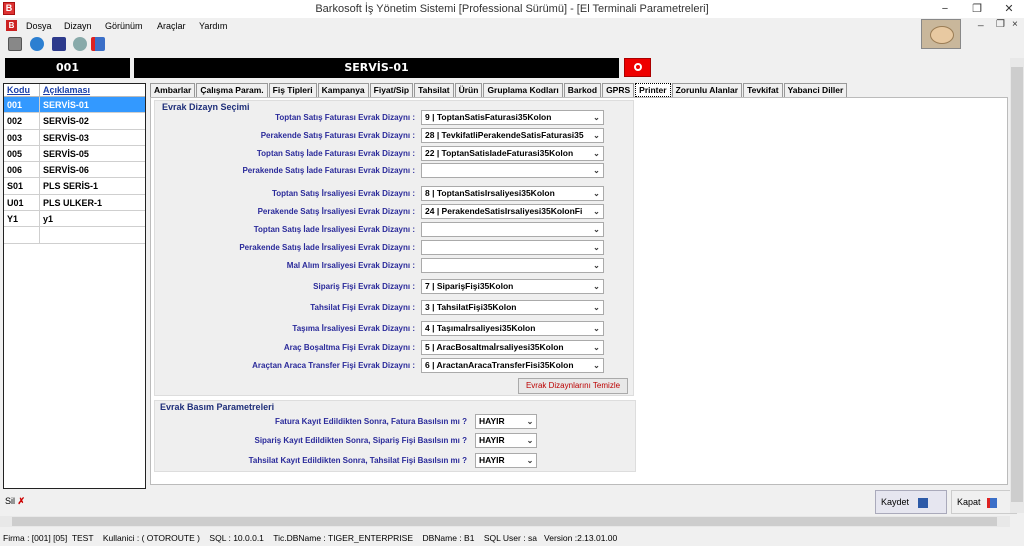  Describe the element at coordinates (490, 193) in the screenshot. I see `design-select-value: 8 | ToptanSatisIrsaliyesi35Kolon` at that location.